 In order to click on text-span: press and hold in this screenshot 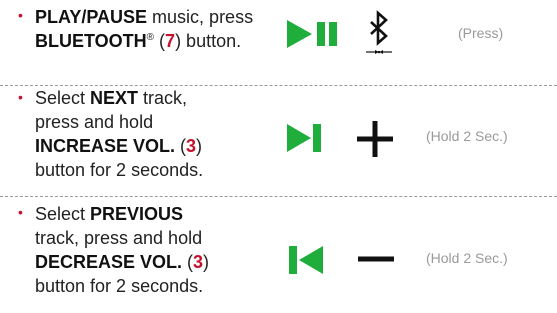, I will do `click(94, 122)`.